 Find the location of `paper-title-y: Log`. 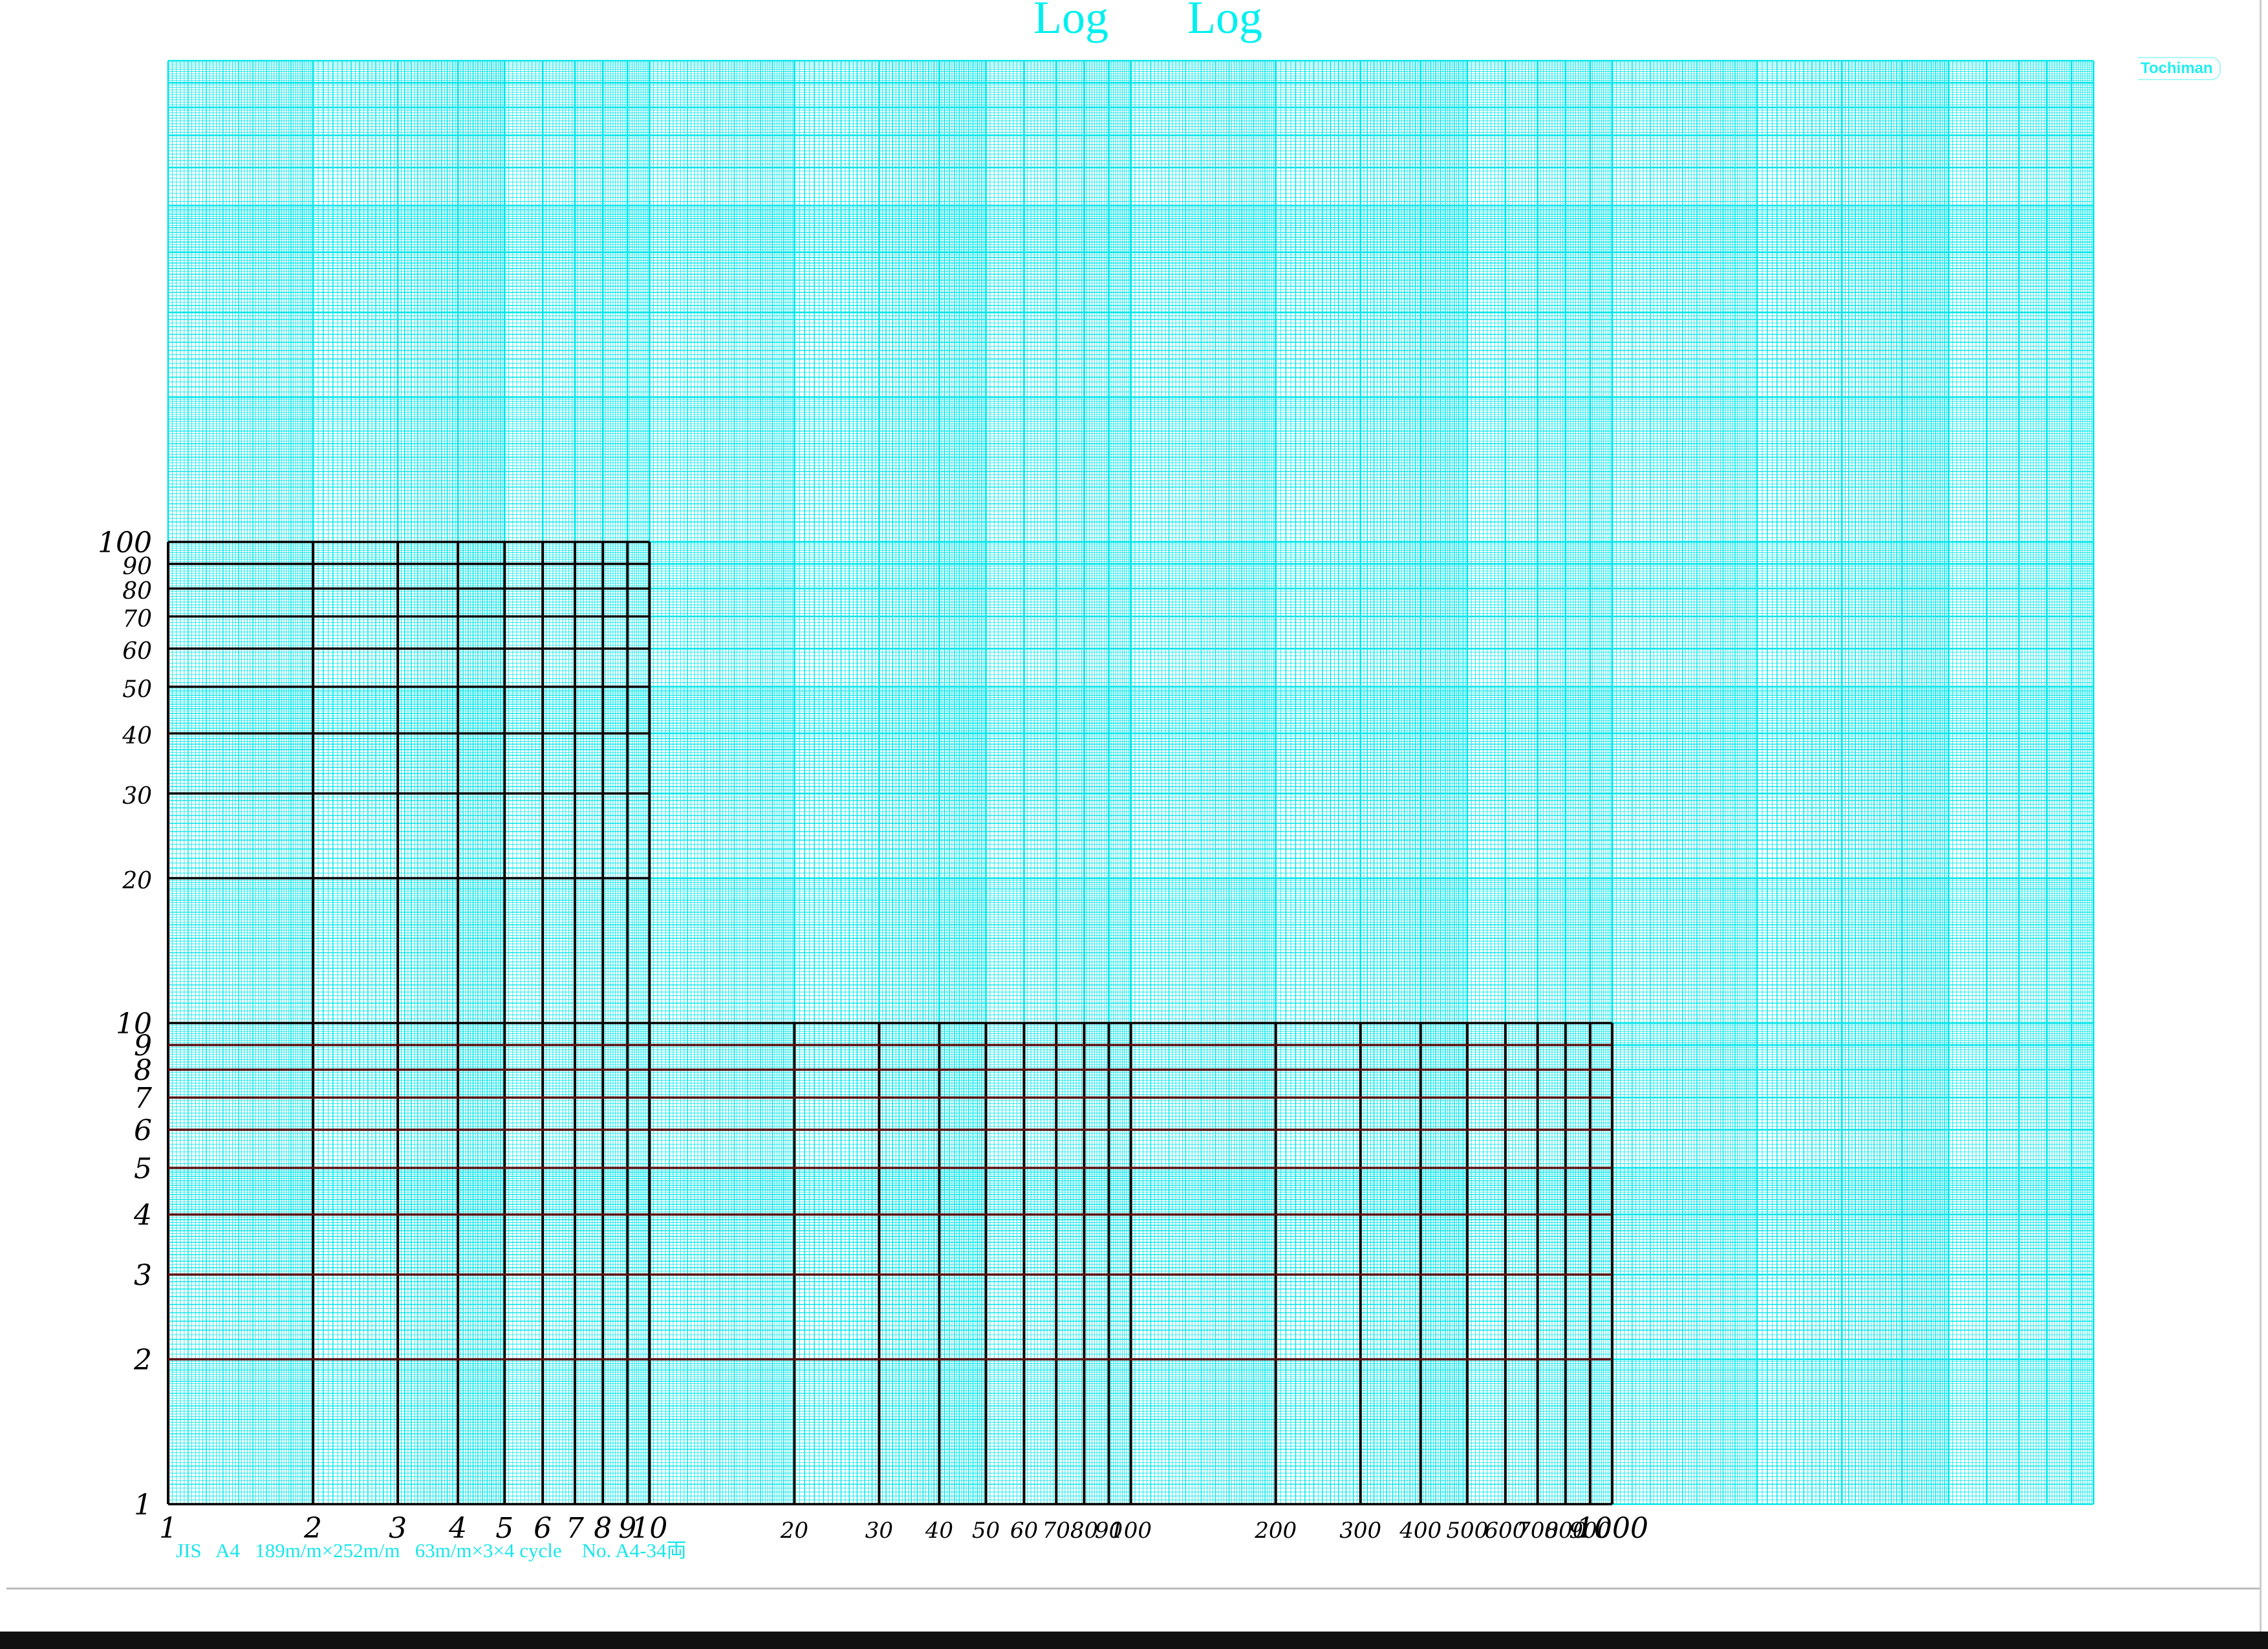

paper-title-y: Log is located at coordinates (1224, 21).